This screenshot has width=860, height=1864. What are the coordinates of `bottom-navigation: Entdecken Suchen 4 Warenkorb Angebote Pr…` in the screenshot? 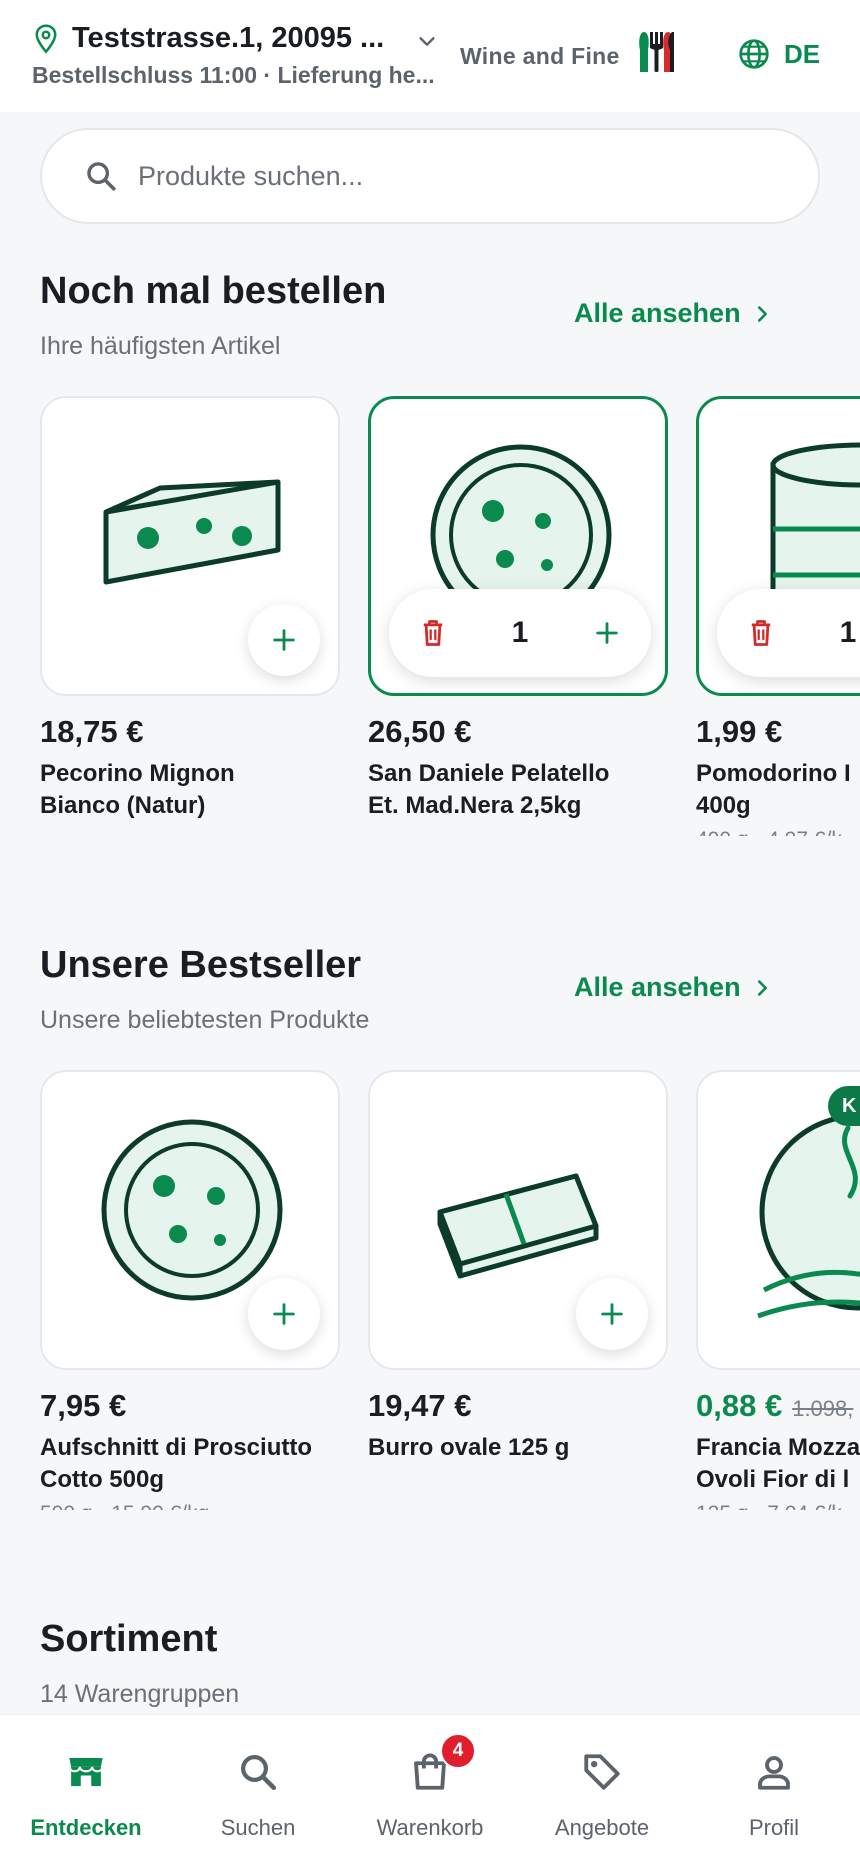 It's located at (430, 1789).